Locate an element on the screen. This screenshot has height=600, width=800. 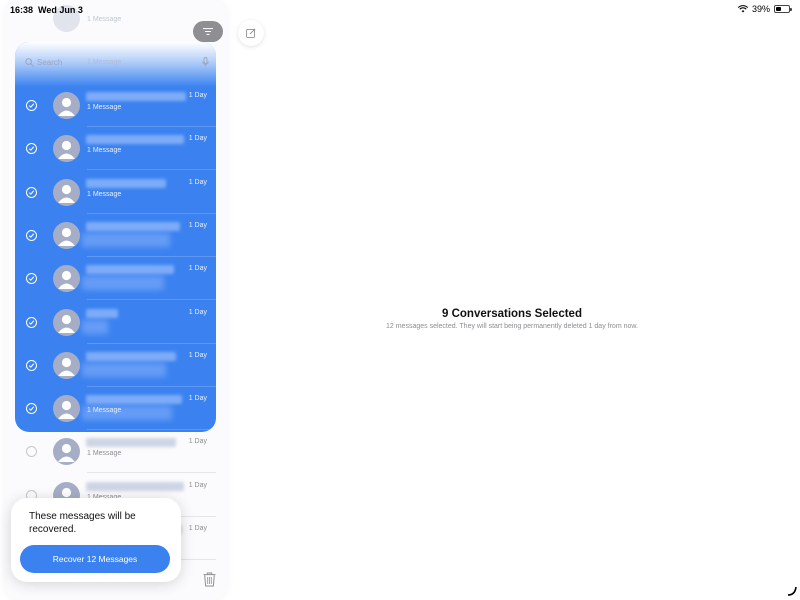
compose-icon is located at coordinates (251, 33).